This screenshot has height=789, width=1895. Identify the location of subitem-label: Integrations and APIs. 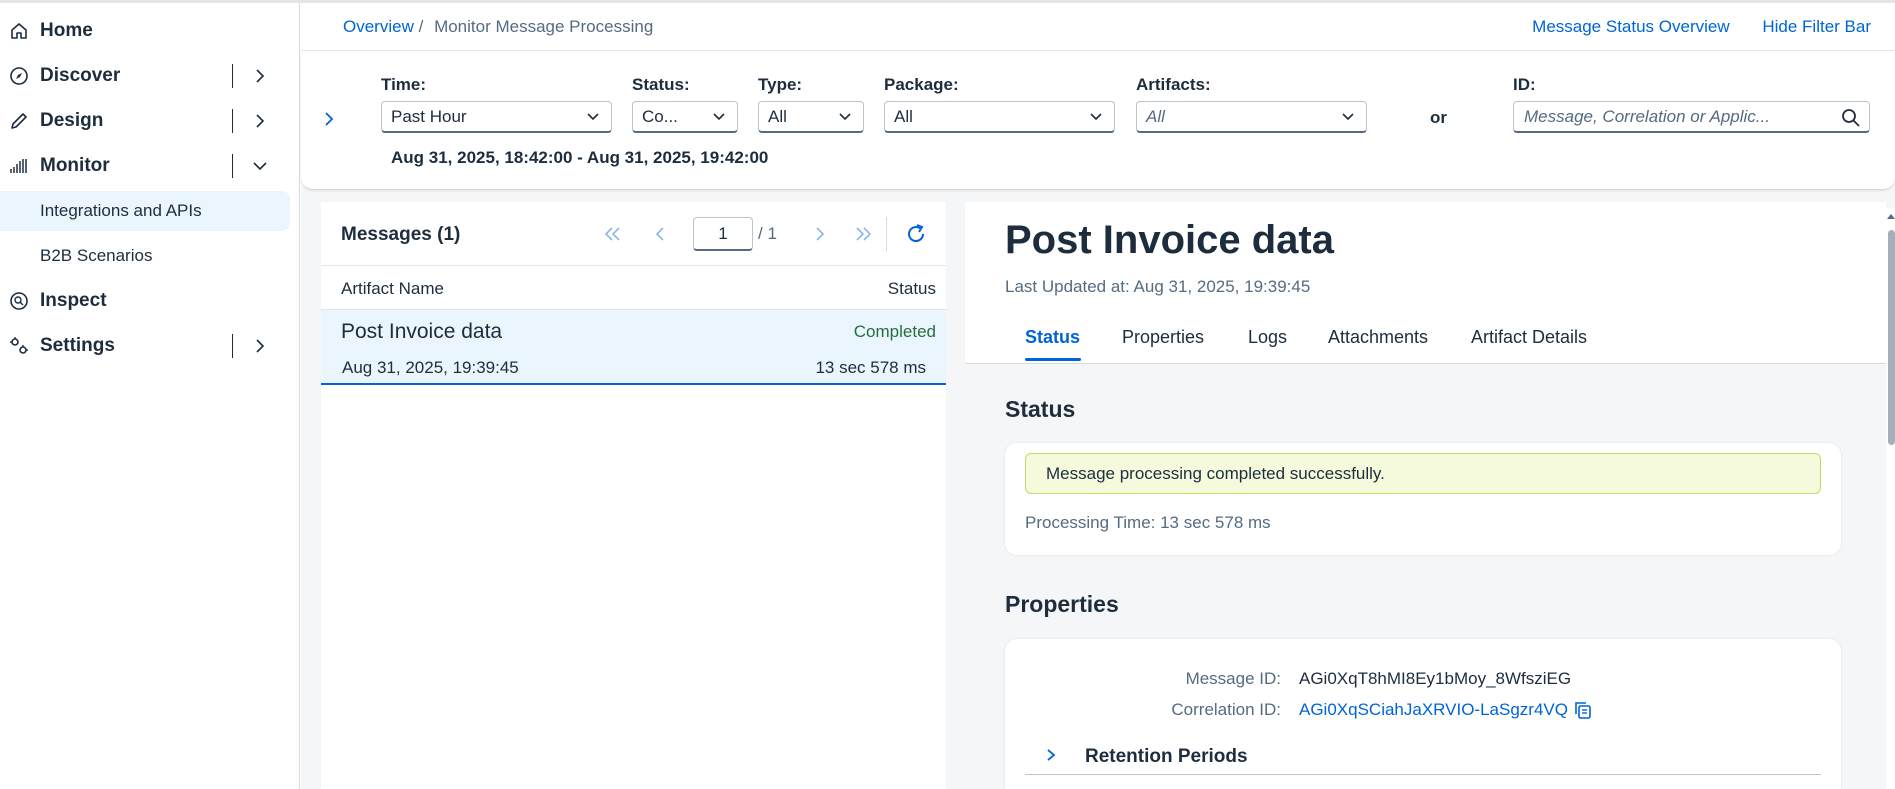
(121, 210).